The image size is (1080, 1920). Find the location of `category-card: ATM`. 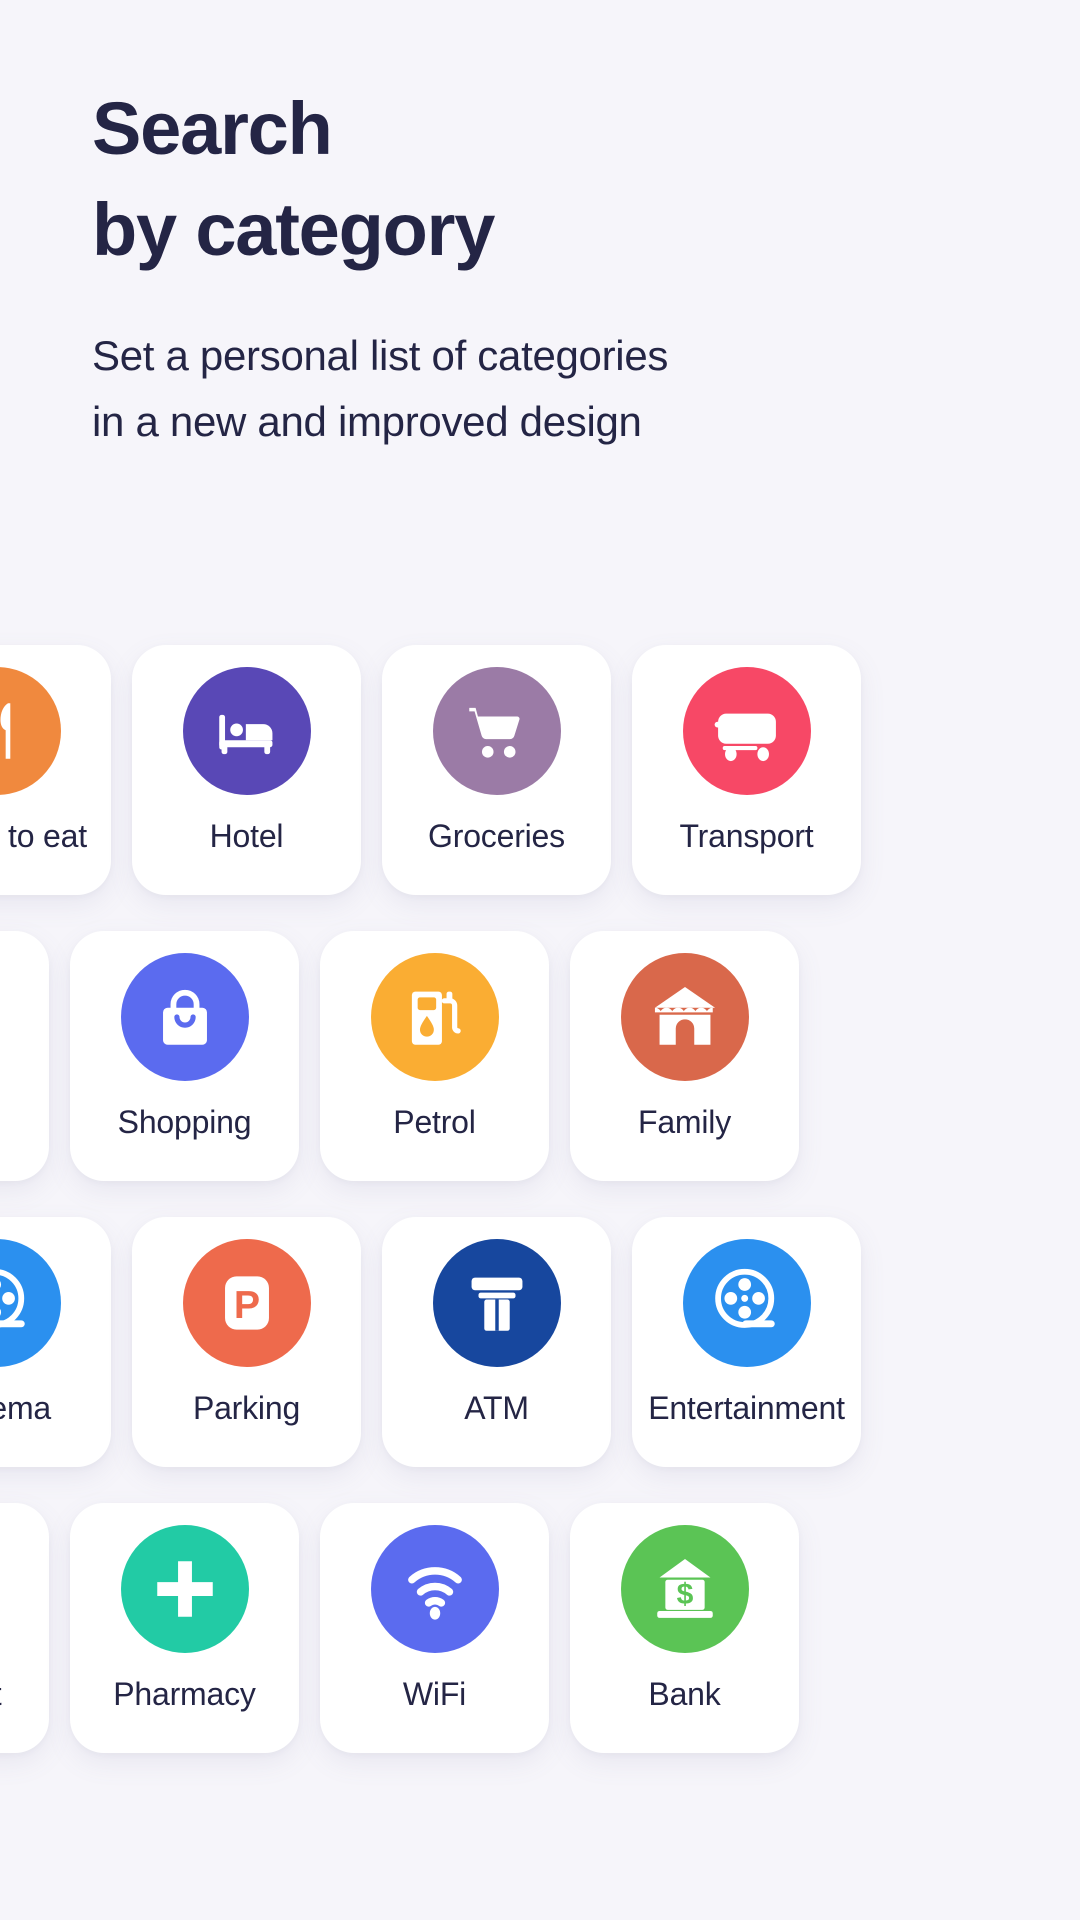

category-card: ATM is located at coordinates (496, 1342).